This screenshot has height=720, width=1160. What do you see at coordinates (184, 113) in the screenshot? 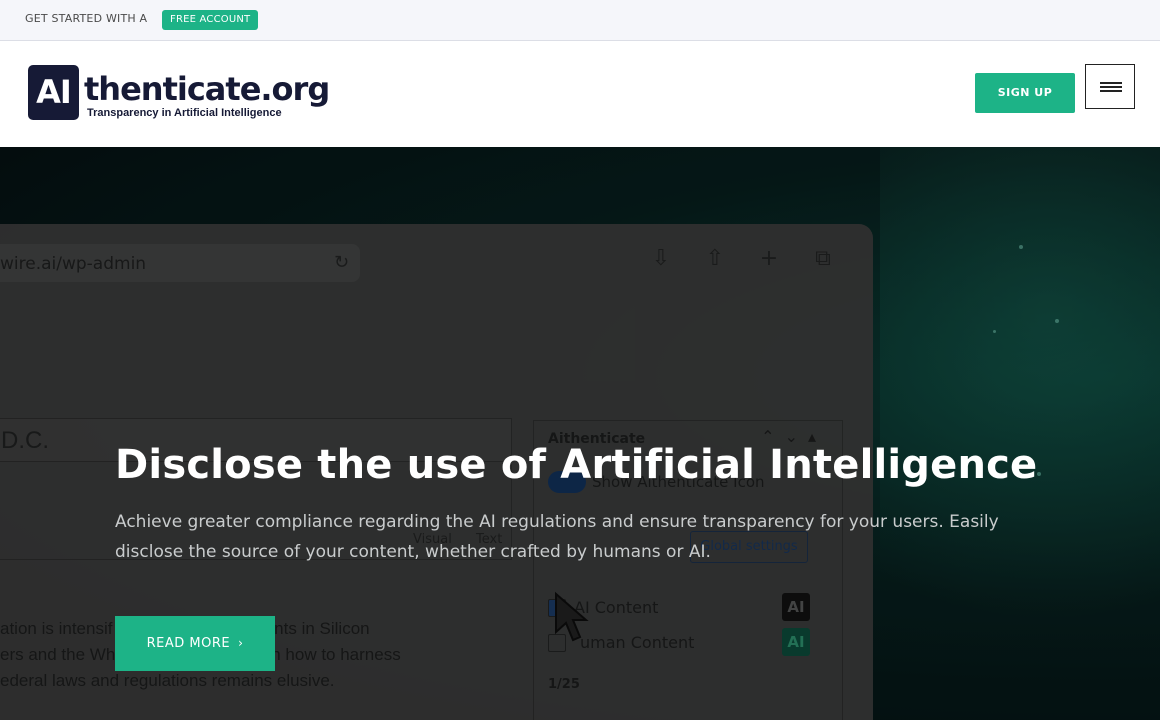
I see `logo-tagline: Transparency in Artificial Intelligence` at bounding box center [184, 113].